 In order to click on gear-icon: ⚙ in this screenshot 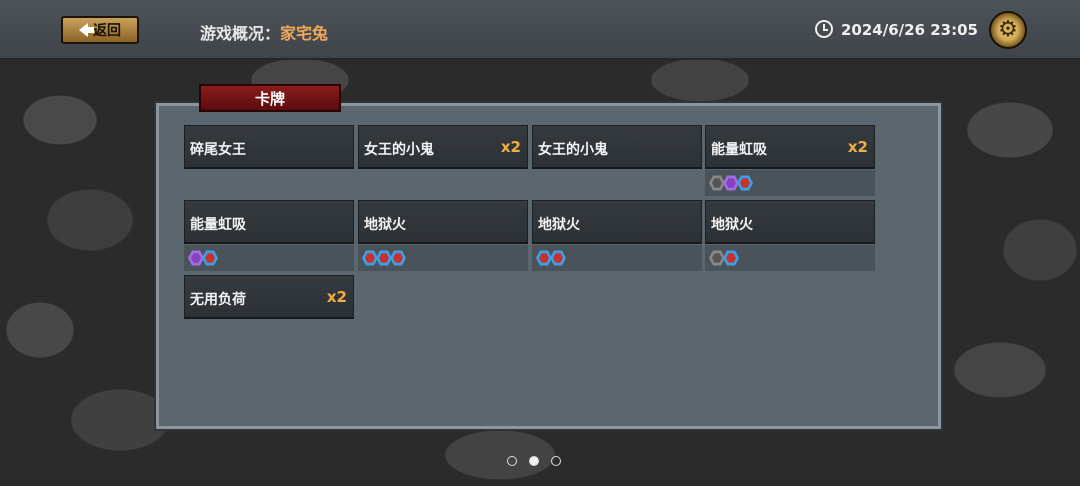, I will do `click(1008, 29)`.